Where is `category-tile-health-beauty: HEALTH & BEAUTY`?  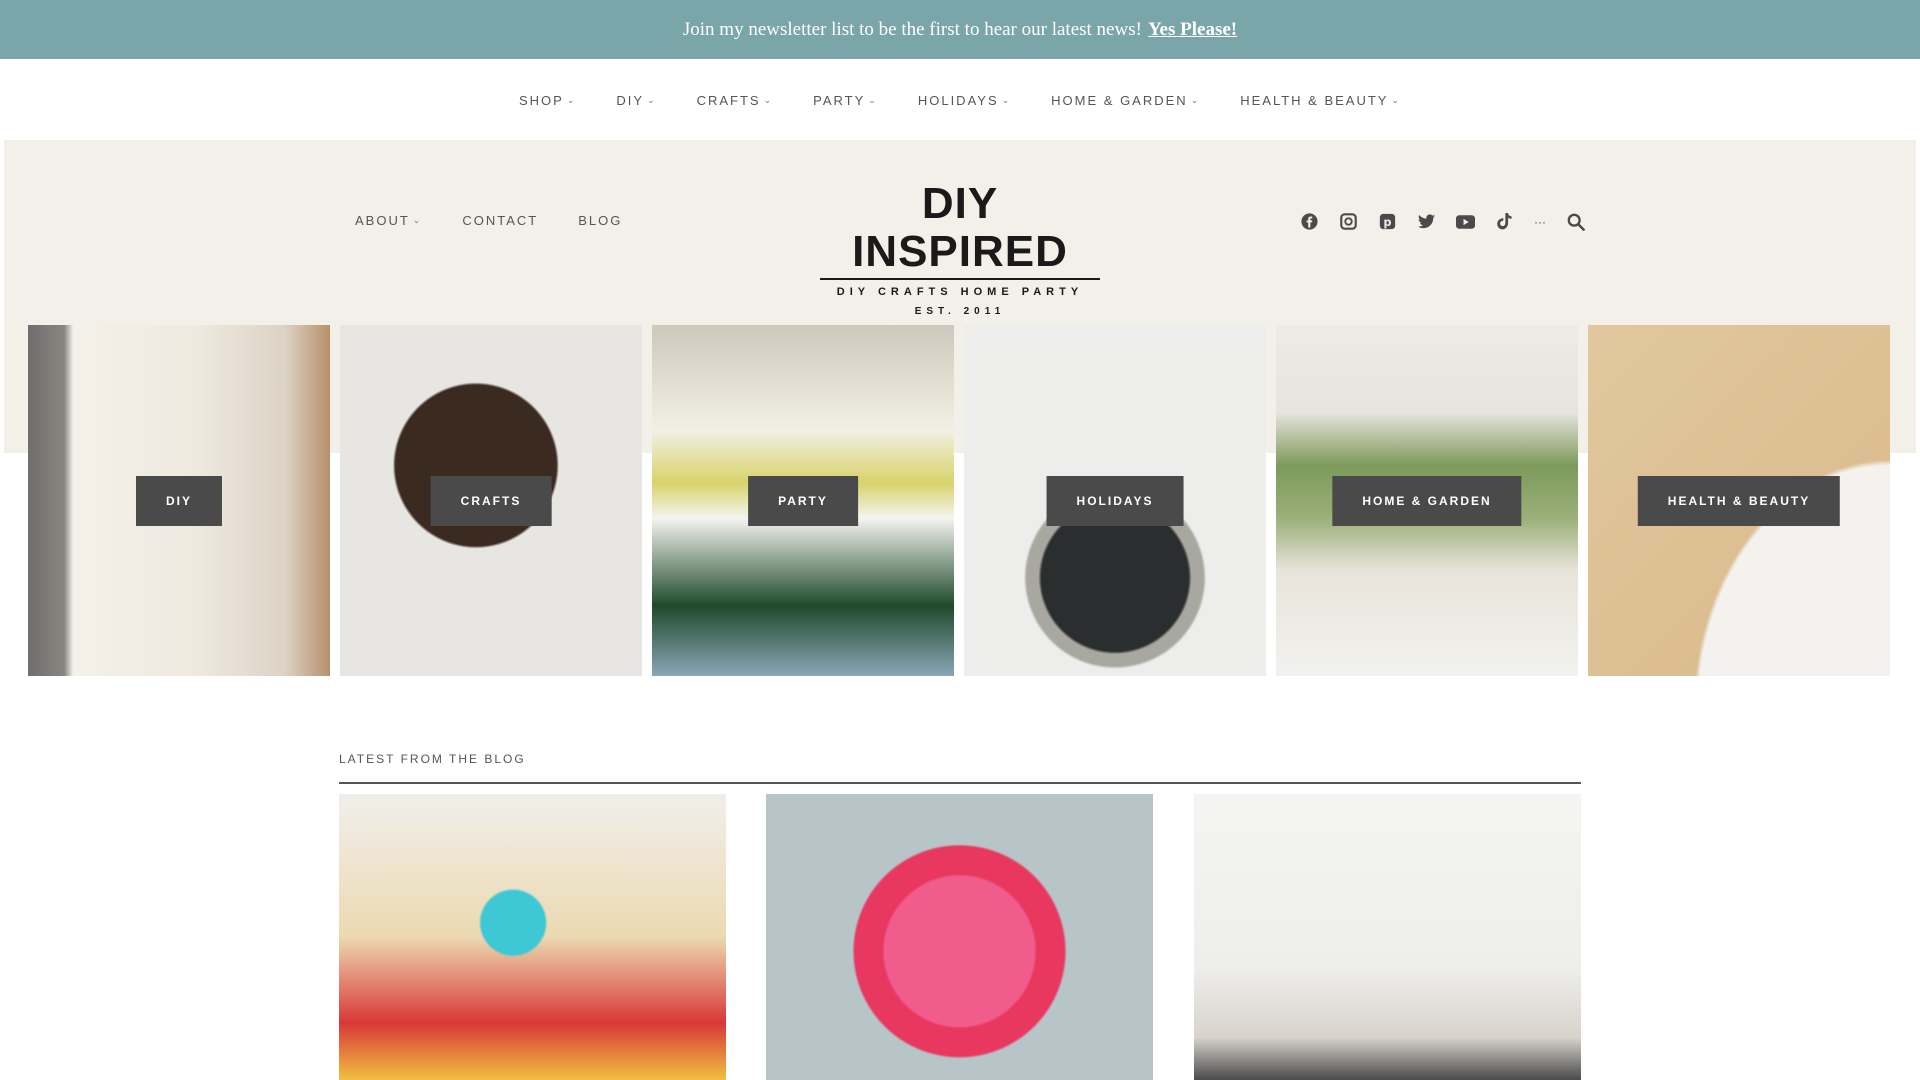
category-tile-health-beauty: HEALTH & BEAUTY is located at coordinates (1739, 500).